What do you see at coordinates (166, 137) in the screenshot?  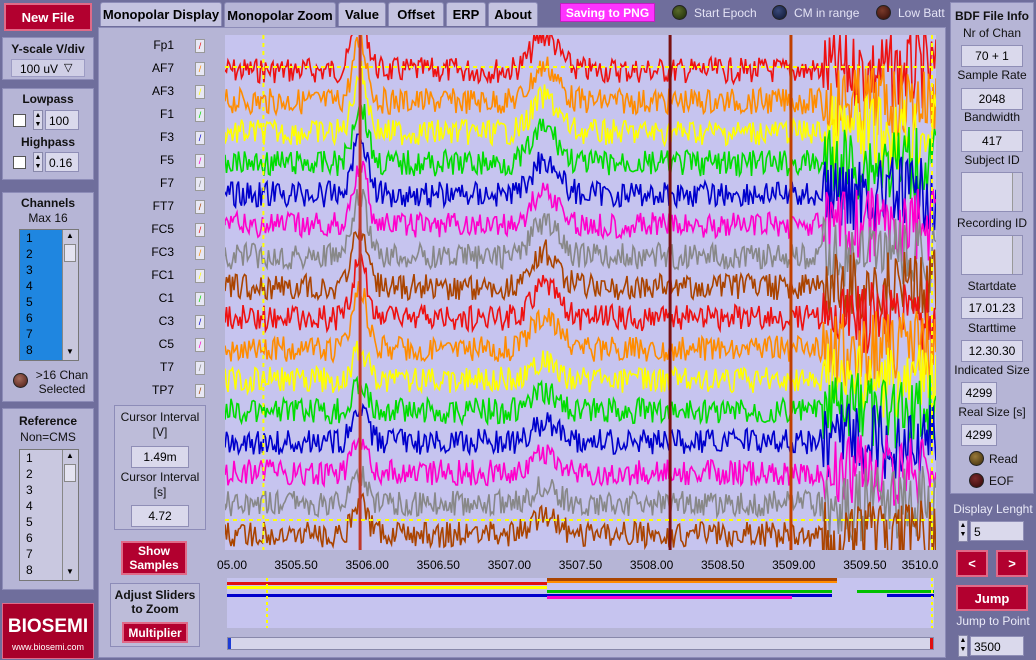 I see `channel-label-f3: F3` at bounding box center [166, 137].